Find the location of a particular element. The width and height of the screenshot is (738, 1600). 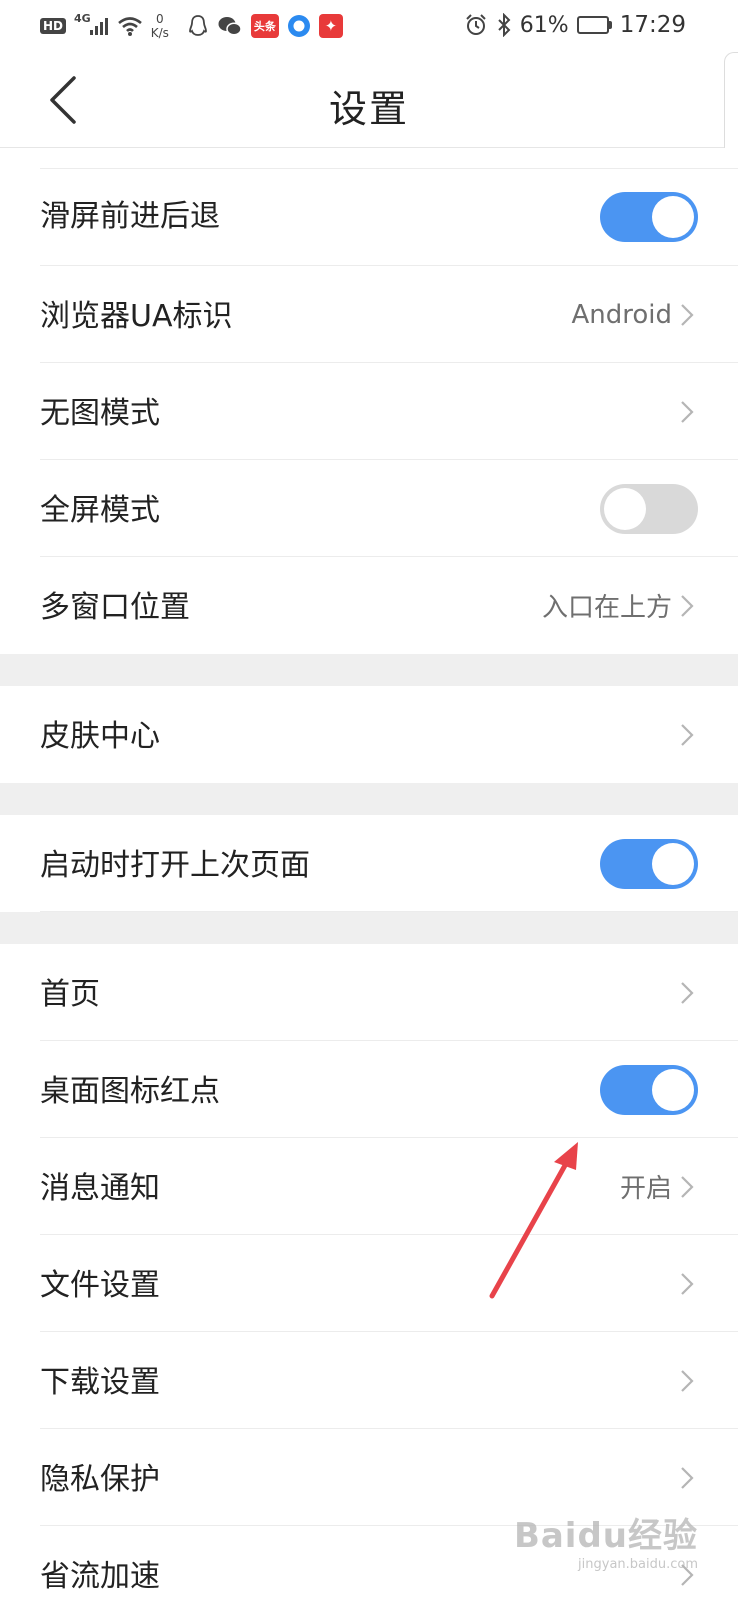

fullscreen-mode-toggle is located at coordinates (649, 508).